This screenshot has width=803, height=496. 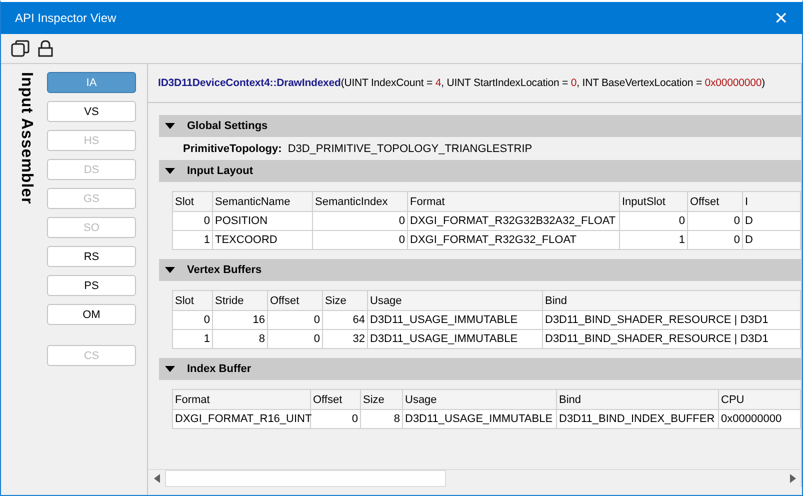 What do you see at coordinates (480, 171) in the screenshot?
I see `section-header: Input Layout` at bounding box center [480, 171].